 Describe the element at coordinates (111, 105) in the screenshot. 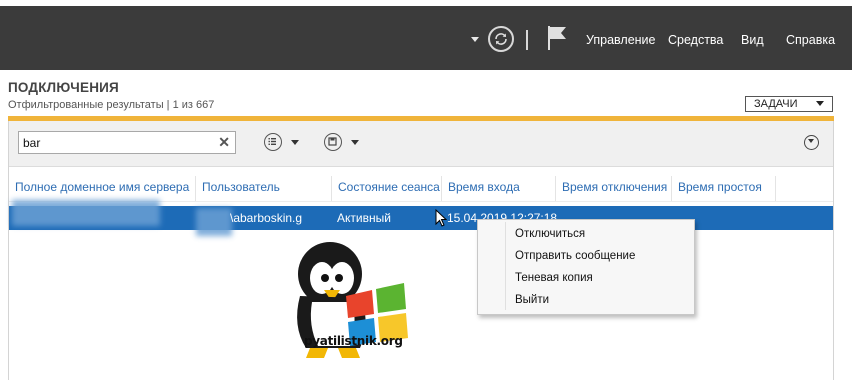

I see `filter-results-count: Отфильтрованные результаты | 1 из 667` at that location.